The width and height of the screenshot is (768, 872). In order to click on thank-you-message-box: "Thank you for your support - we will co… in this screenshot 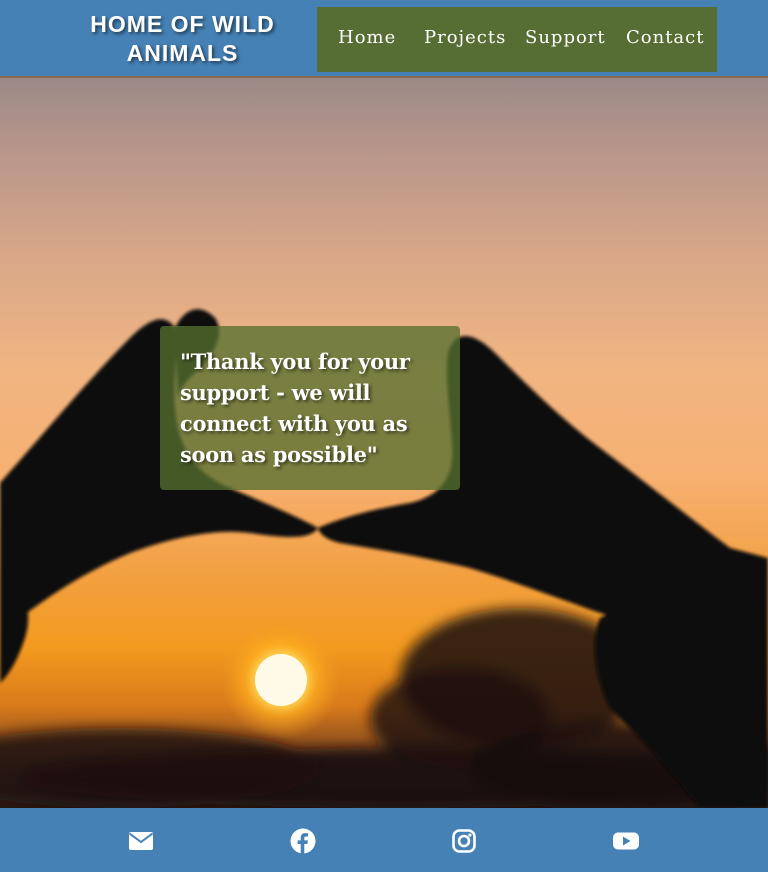, I will do `click(310, 408)`.